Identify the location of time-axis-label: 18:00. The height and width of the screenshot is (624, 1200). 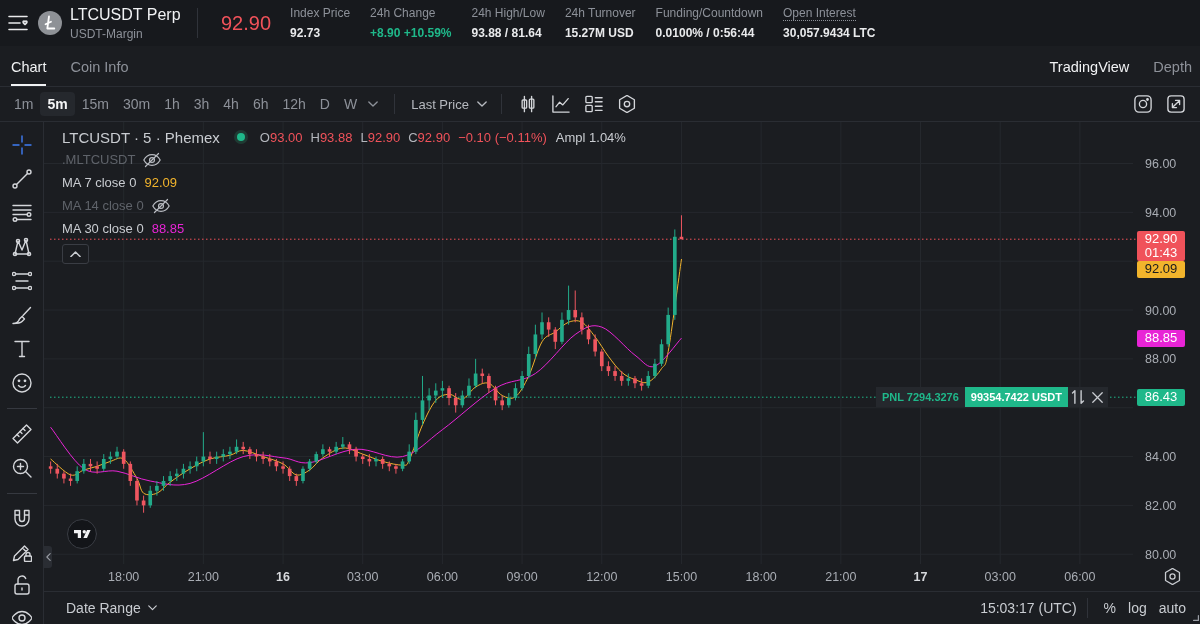
(124, 577).